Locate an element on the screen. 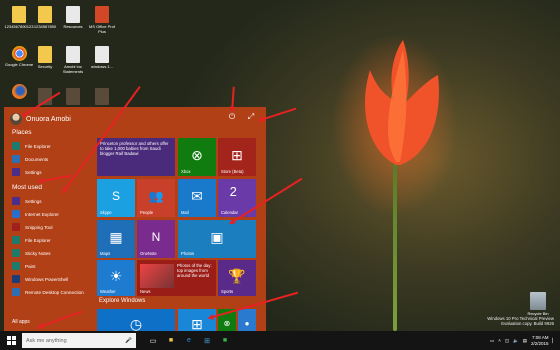  store-taskbar-icon: ⊞ is located at coordinates (207, 340).